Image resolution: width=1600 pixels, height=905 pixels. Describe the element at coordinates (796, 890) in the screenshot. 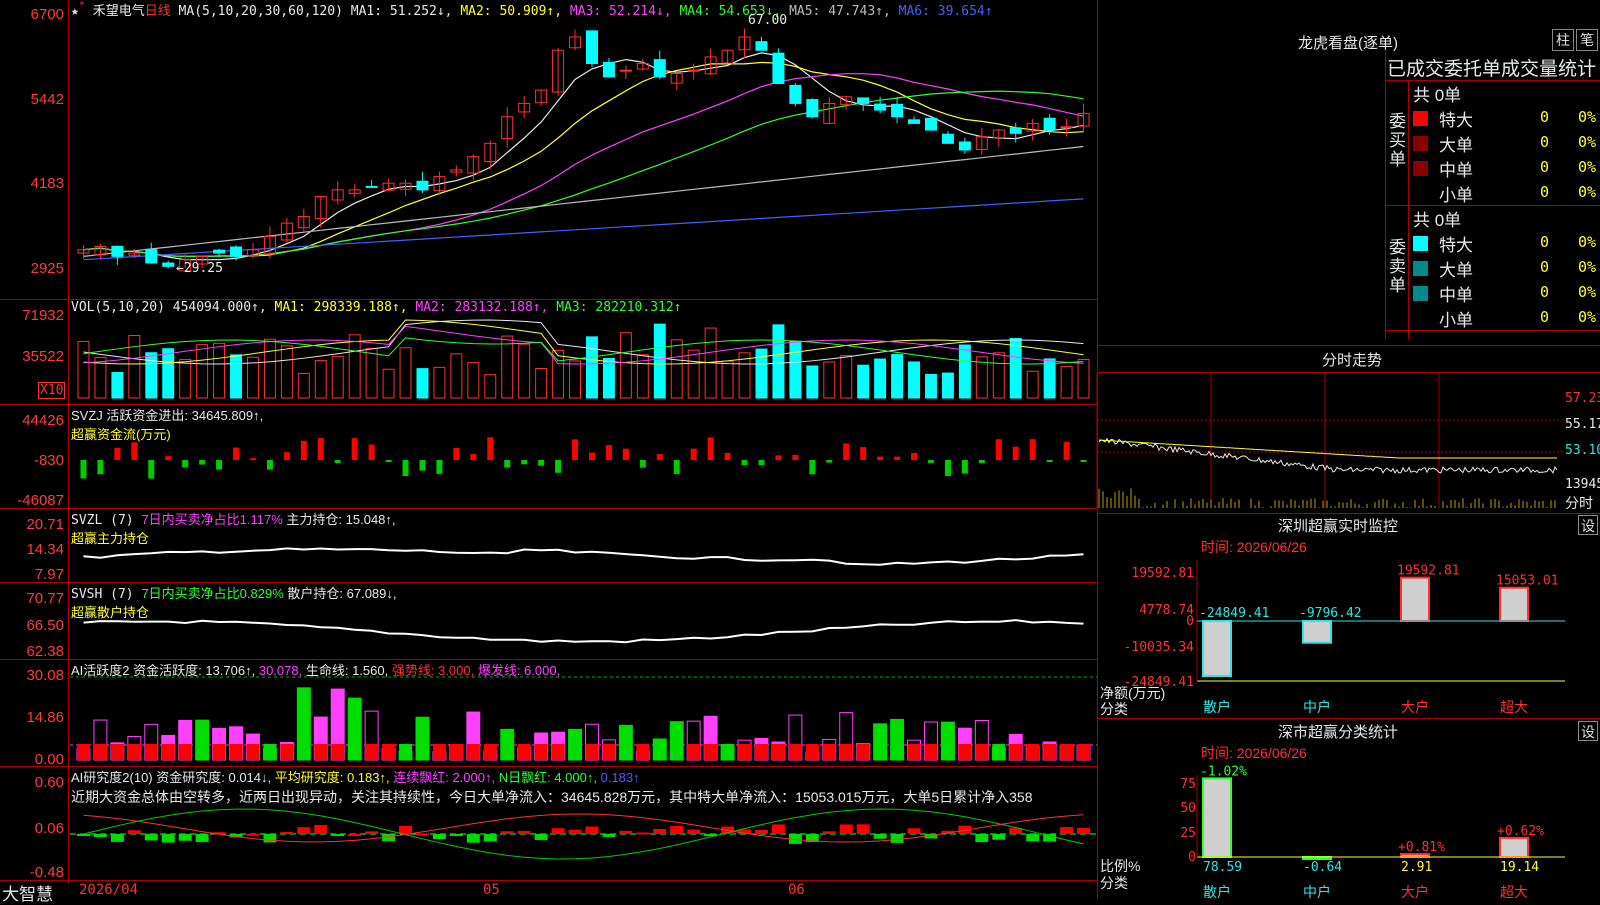

I see `xaxis-label: 06` at that location.